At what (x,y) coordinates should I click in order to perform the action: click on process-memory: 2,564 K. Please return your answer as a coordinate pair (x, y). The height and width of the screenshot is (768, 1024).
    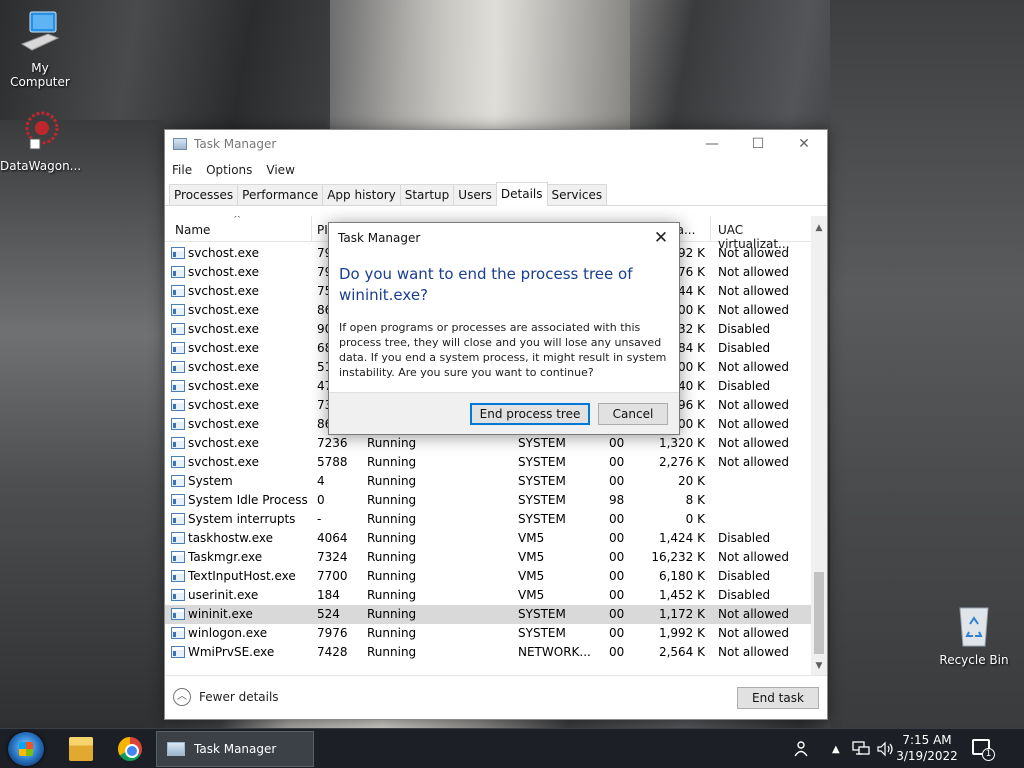
    Looking at the image, I should click on (681, 652).